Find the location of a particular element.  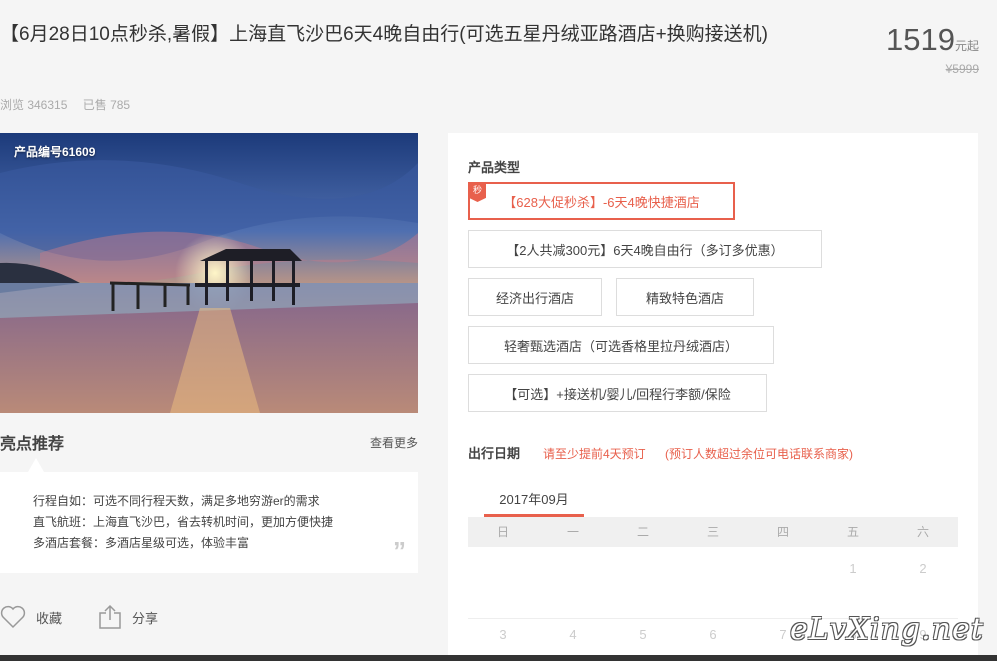

option-label: 【2人共减300元】6天4晚自由行（多订多优惠） is located at coordinates (645, 250).